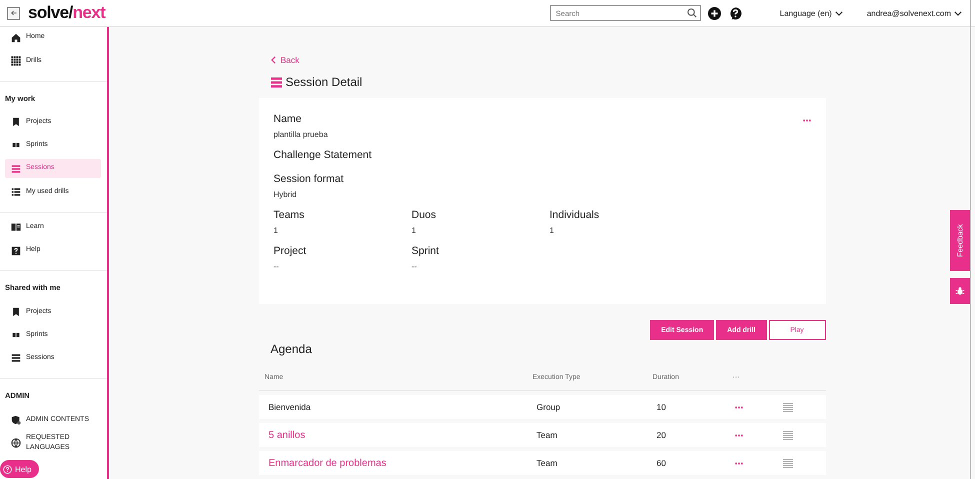 This screenshot has width=975, height=479. Describe the element at coordinates (425, 251) in the screenshot. I see `field-label: Sprint` at that location.